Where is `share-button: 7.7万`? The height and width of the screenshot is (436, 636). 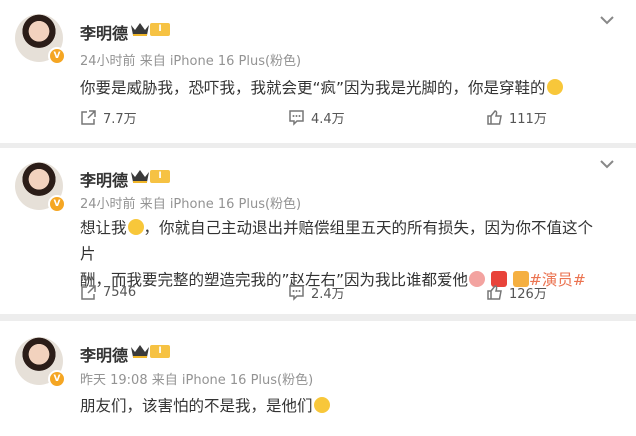 share-button: 7.7万 is located at coordinates (108, 117).